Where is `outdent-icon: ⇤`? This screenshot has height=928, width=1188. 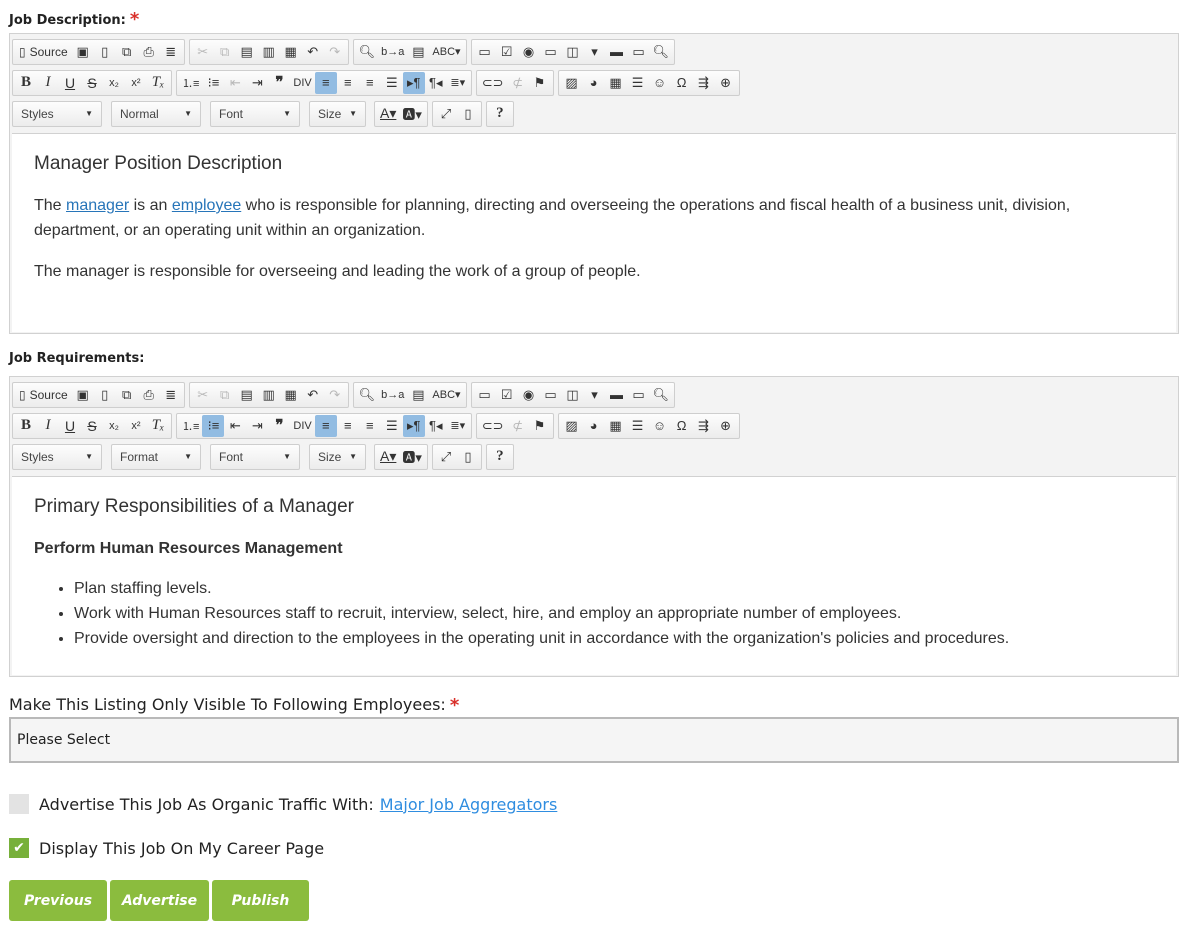
outdent-icon: ⇤ is located at coordinates (235, 426).